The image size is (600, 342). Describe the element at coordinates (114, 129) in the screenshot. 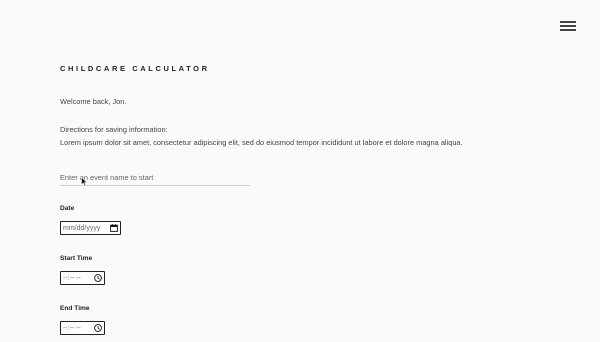

I see `directions-title: Directions for saving information:` at that location.